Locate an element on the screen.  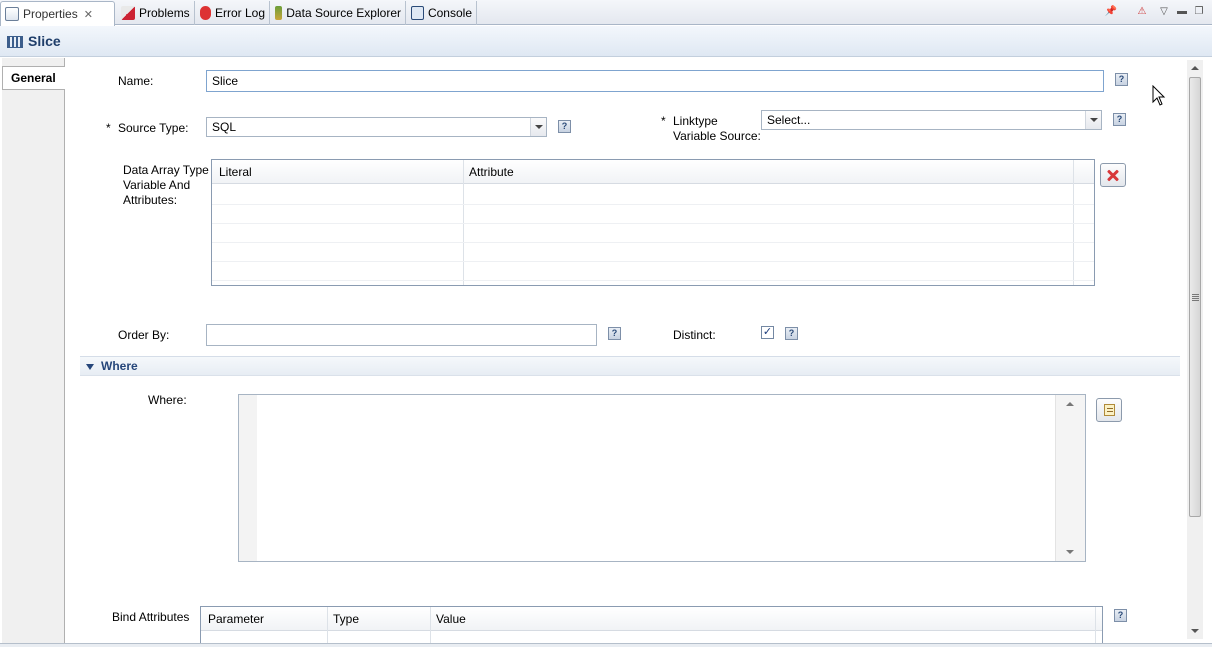
properties-icon is located at coordinates (12, 14).